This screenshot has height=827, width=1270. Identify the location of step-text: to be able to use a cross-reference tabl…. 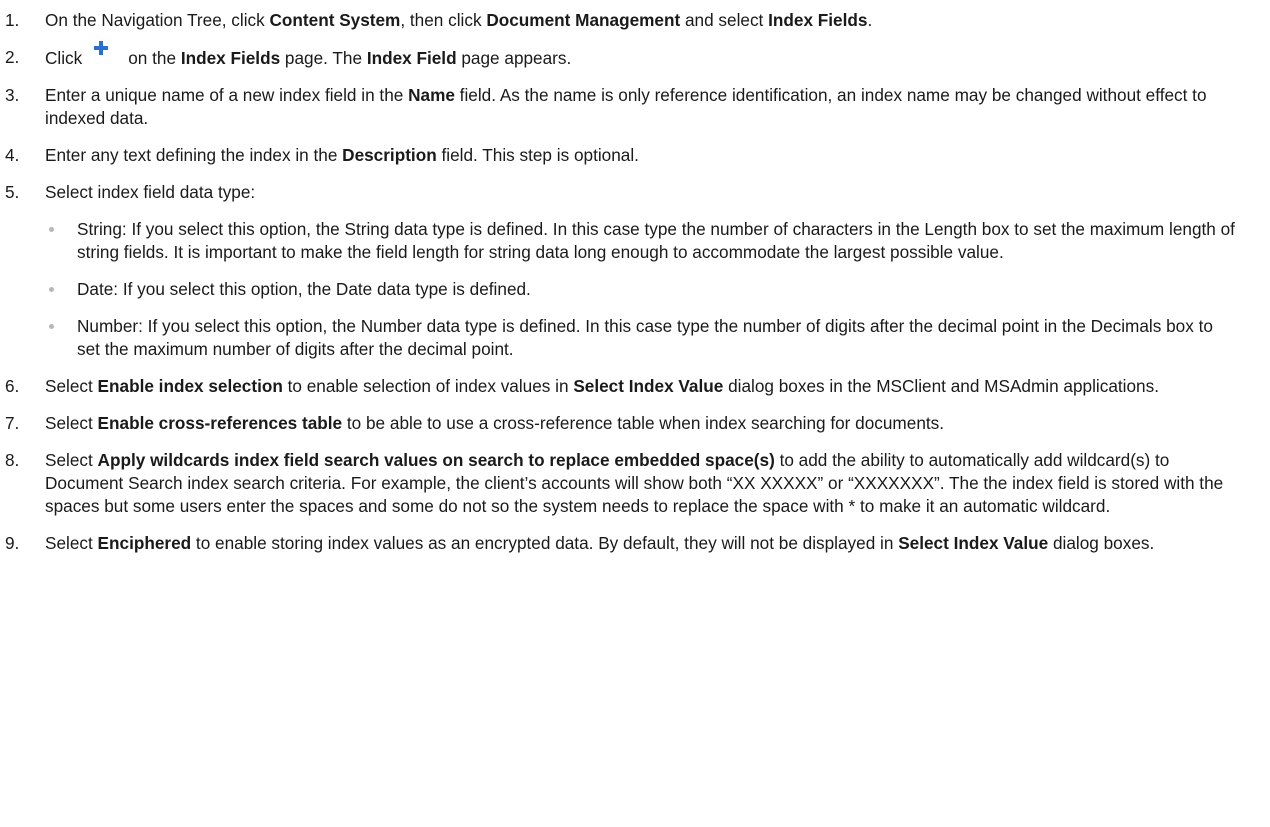
(643, 423).